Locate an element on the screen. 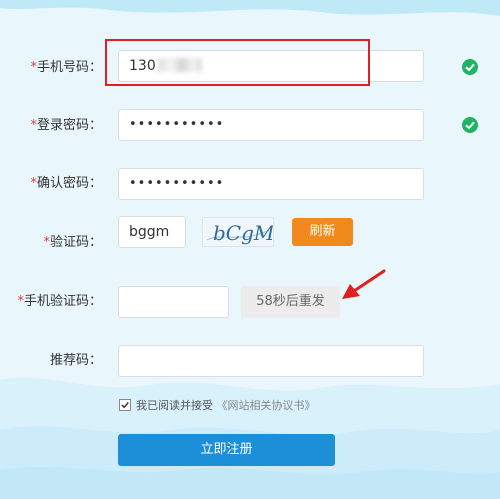 This screenshot has height=499, width=500. highlight-box is located at coordinates (237, 62).